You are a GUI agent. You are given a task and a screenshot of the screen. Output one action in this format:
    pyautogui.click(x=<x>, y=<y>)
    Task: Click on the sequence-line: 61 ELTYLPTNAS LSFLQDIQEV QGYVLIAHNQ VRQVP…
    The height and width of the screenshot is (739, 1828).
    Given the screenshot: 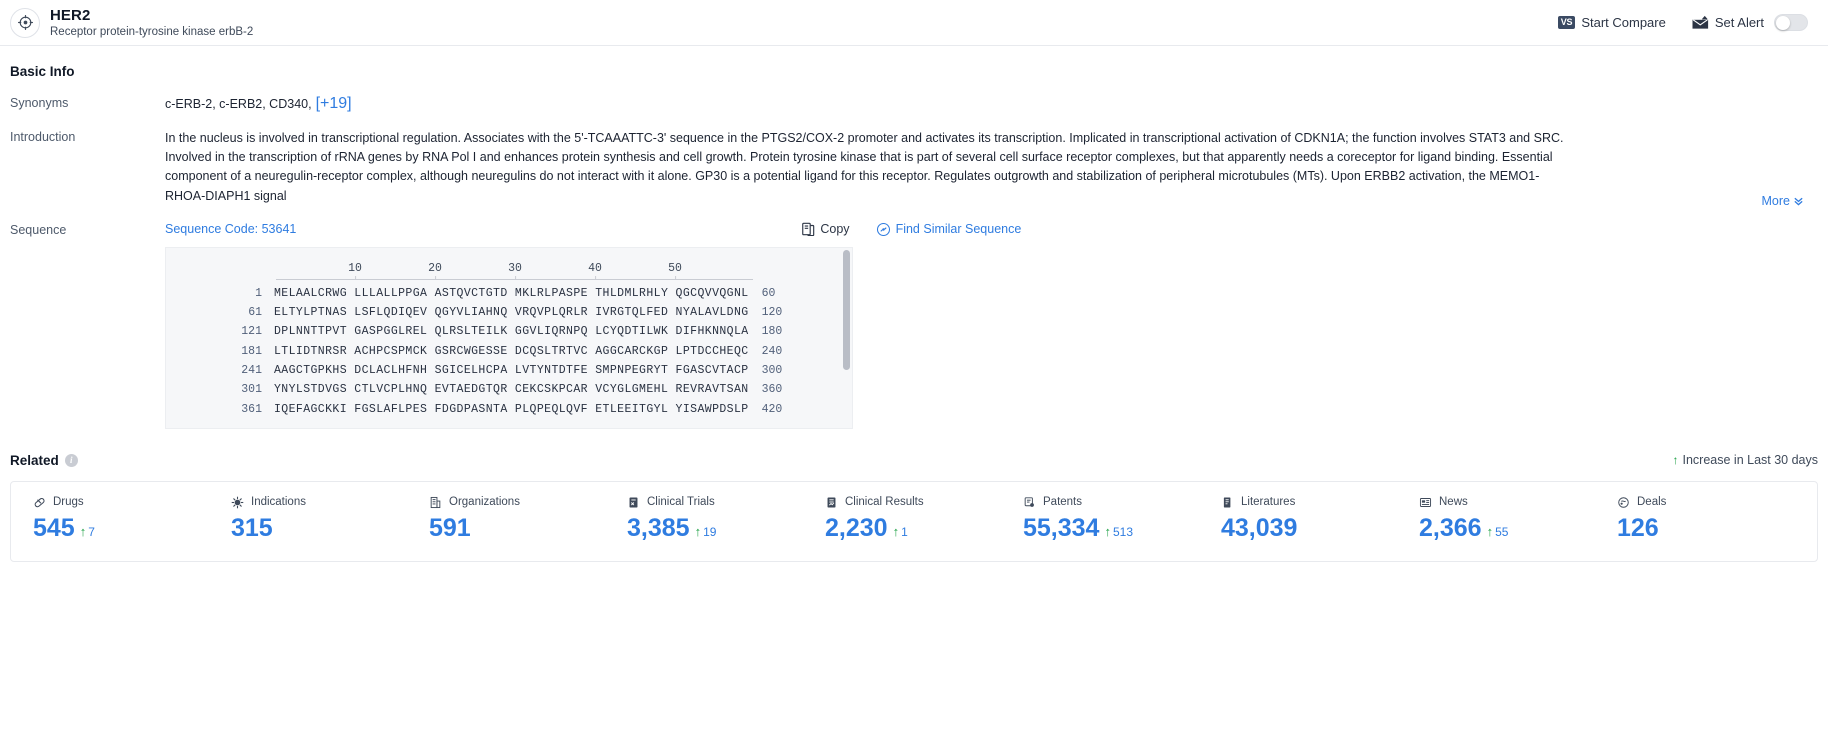 What is the action you would take?
    pyautogui.click(x=509, y=312)
    